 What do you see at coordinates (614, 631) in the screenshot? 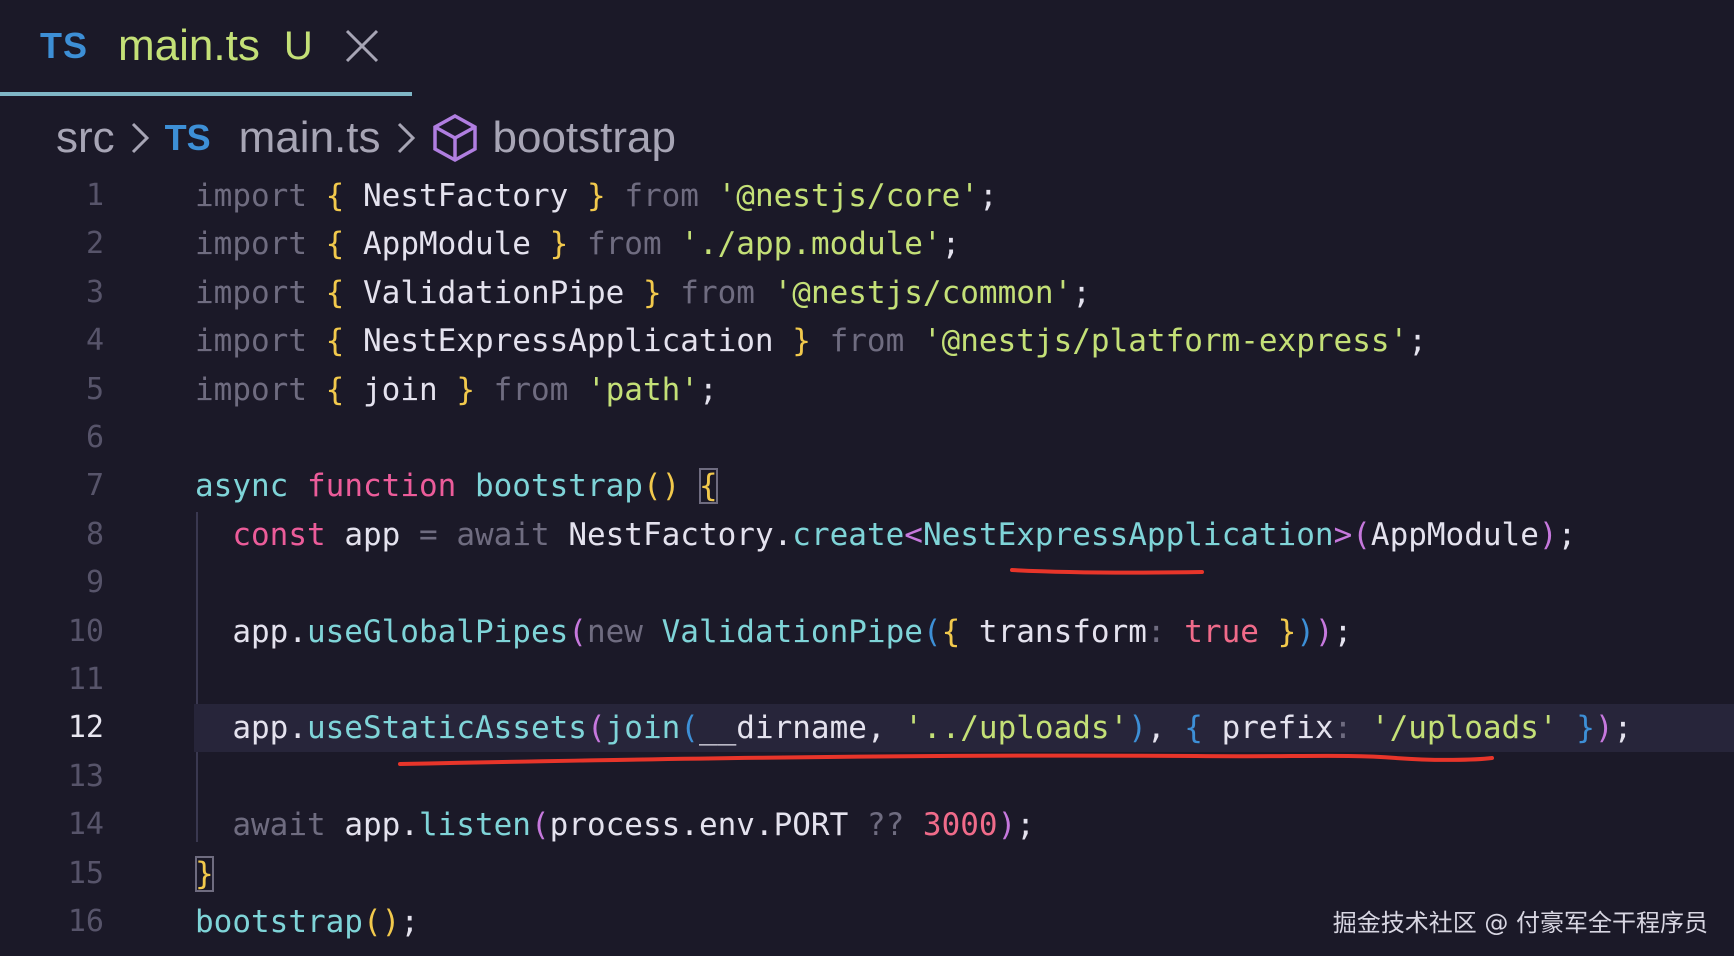
I see `code-token: new` at bounding box center [614, 631].